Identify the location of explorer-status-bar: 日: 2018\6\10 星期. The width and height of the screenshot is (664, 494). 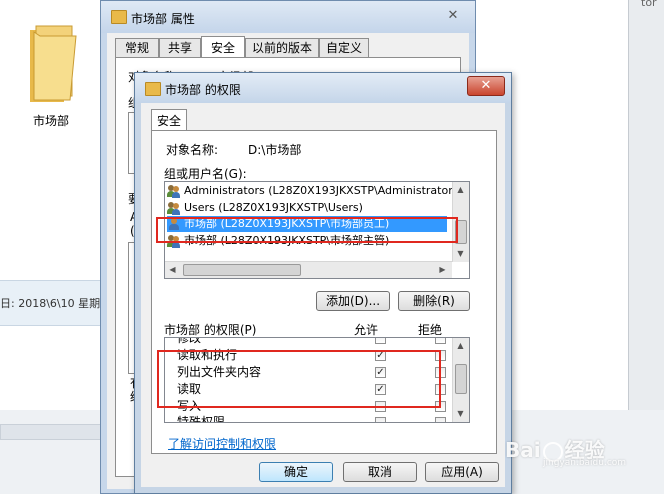
(50, 303).